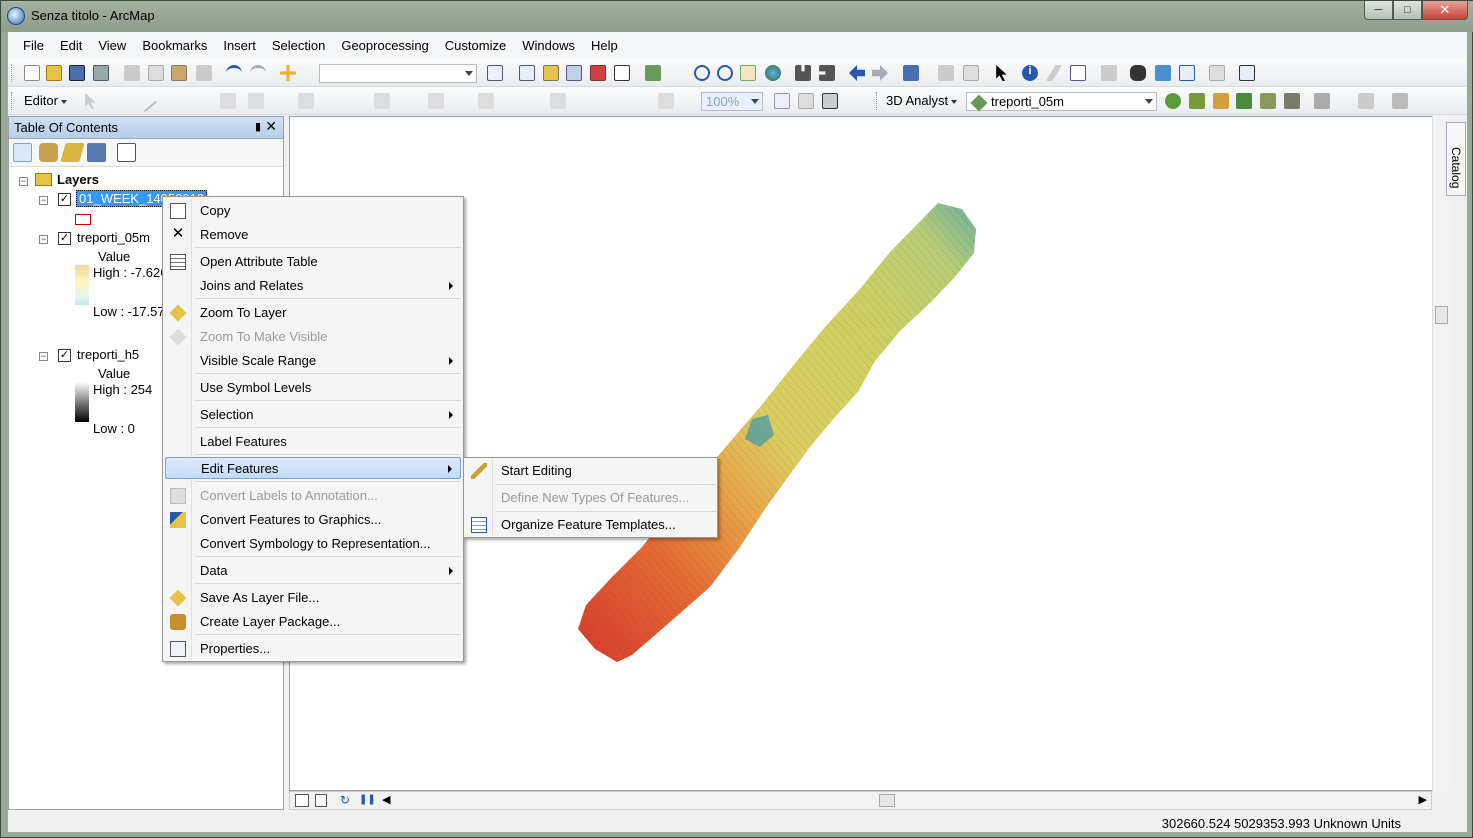  What do you see at coordinates (1197, 101) in the screenshot?
I see `steepest-path-icon` at bounding box center [1197, 101].